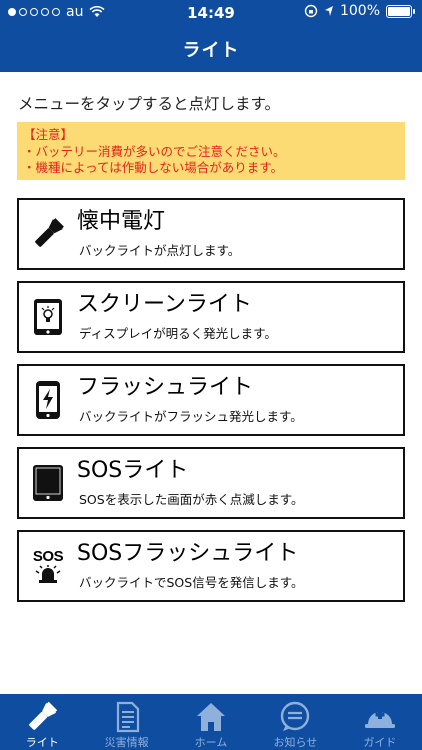  What do you see at coordinates (400, 11) in the screenshot?
I see `battery-icon` at bounding box center [400, 11].